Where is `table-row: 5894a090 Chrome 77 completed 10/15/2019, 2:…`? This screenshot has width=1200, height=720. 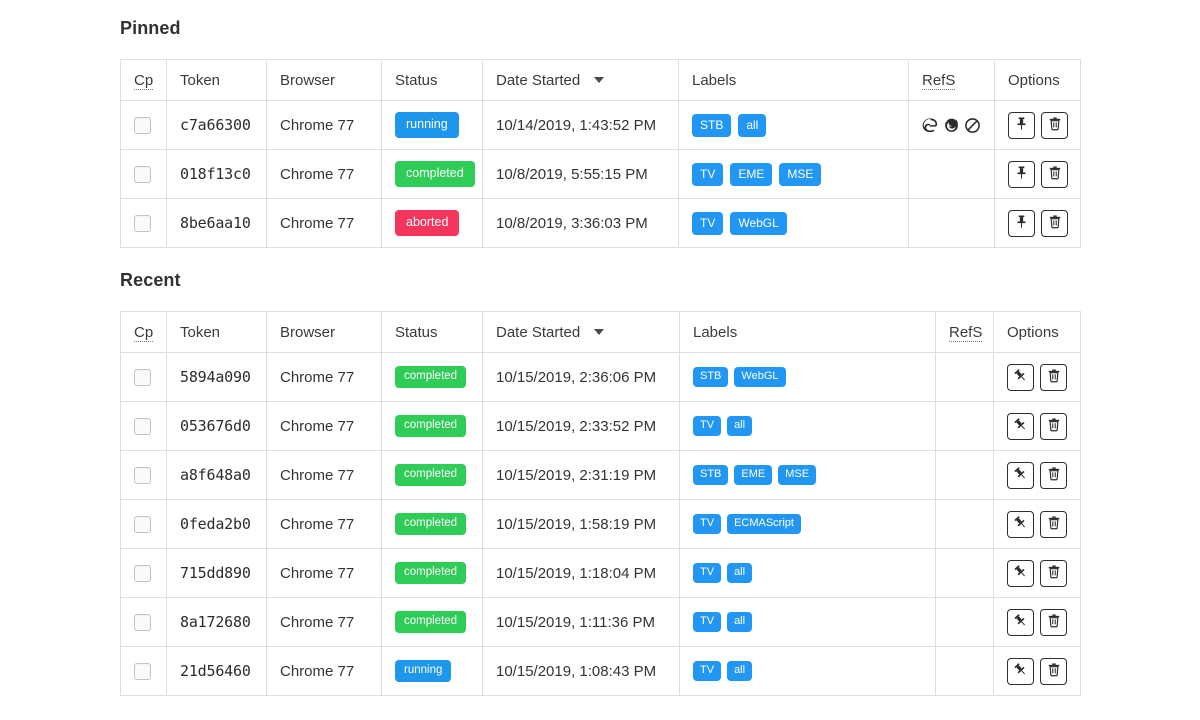 table-row: 5894a090 Chrome 77 completed 10/15/2019, 2:… is located at coordinates (600, 377).